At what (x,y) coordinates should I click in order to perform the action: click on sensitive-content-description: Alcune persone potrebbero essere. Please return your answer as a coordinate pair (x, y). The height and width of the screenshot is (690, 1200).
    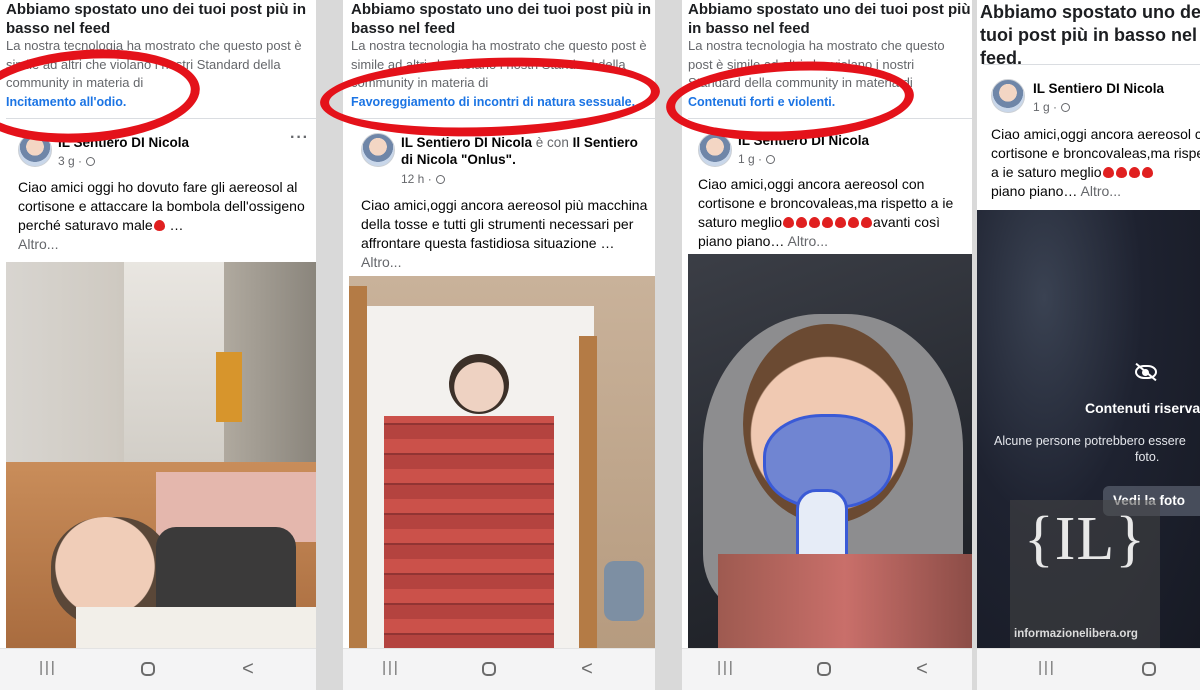
    Looking at the image, I should click on (1090, 441).